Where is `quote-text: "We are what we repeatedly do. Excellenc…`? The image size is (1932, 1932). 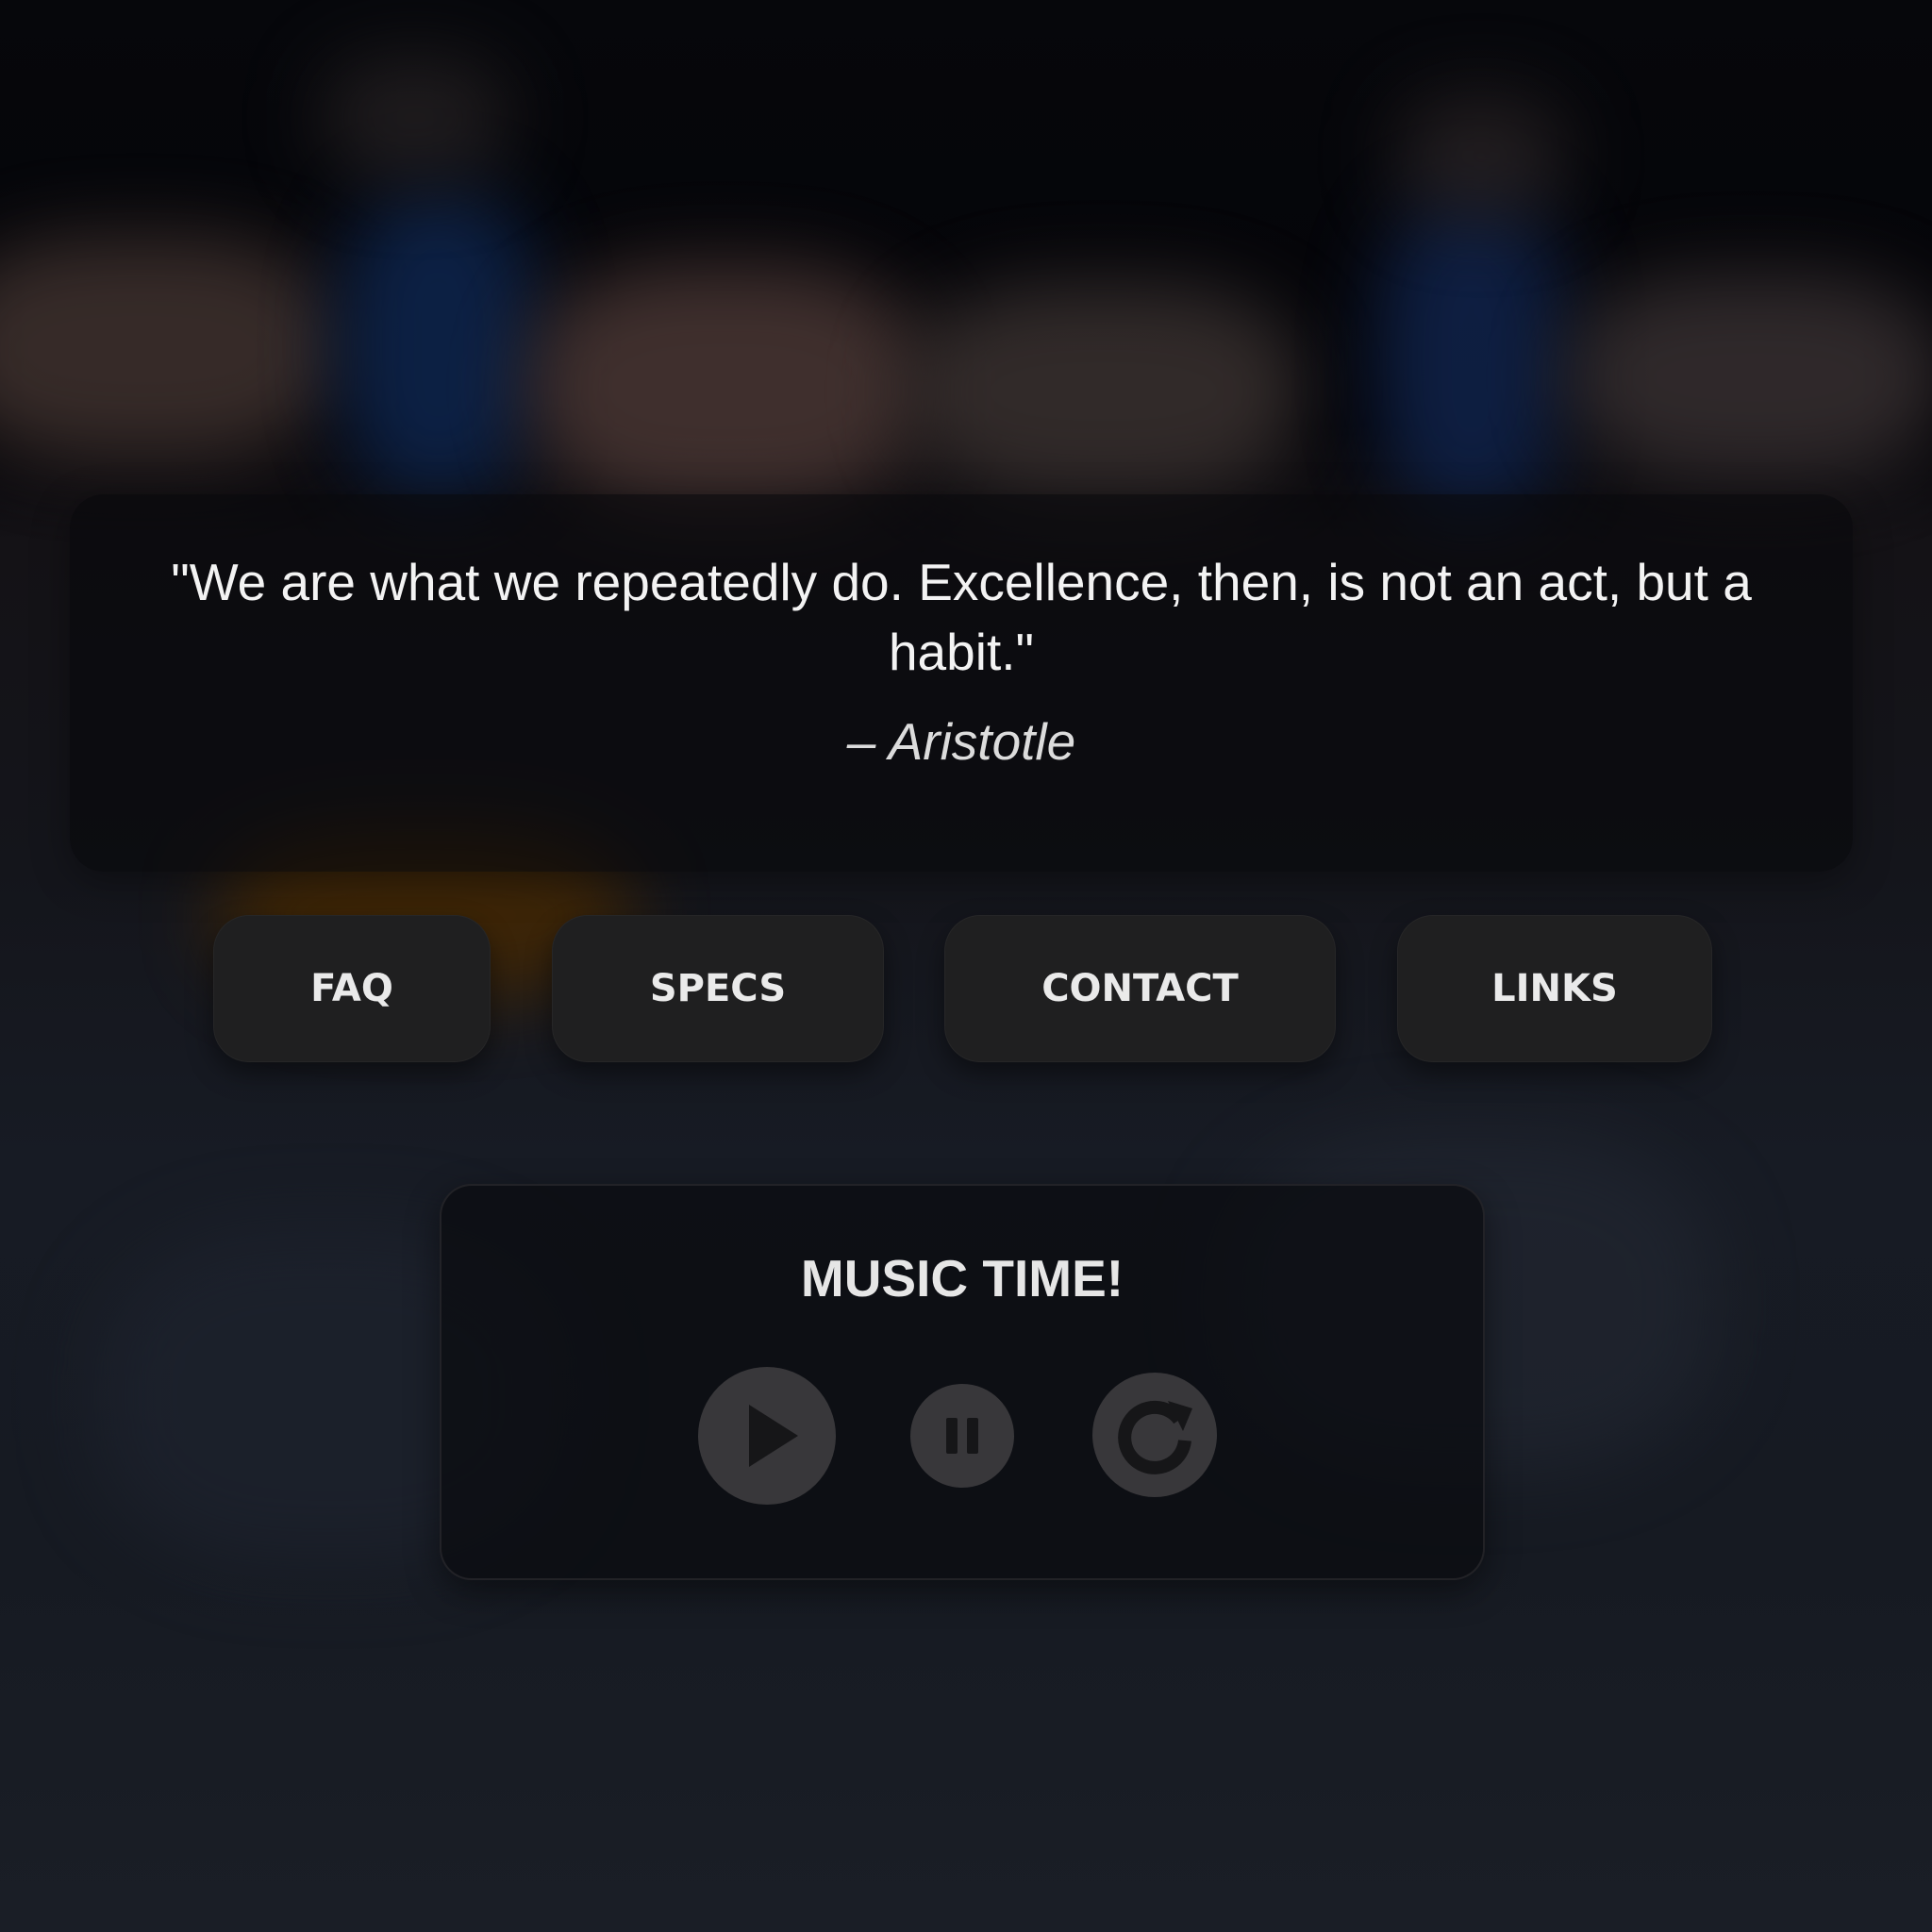
quote-text: "We are what we repeatedly do. Excellenc… is located at coordinates (962, 617).